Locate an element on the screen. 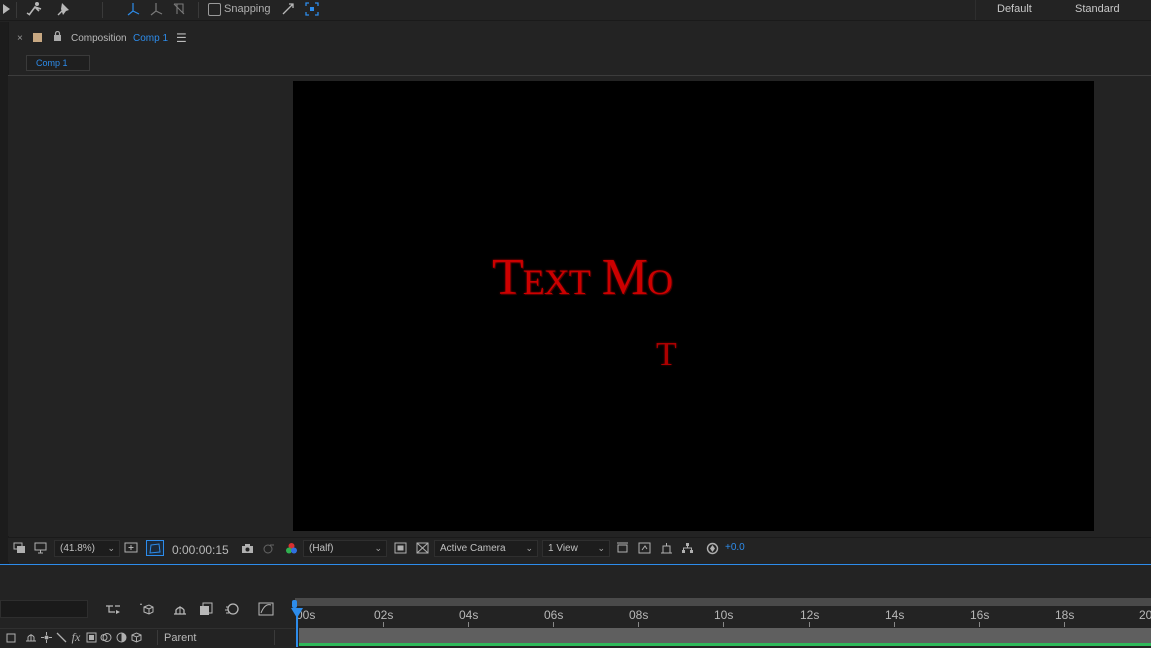 This screenshot has width=1151, height=648. draft-3d-icon is located at coordinates (146, 609).